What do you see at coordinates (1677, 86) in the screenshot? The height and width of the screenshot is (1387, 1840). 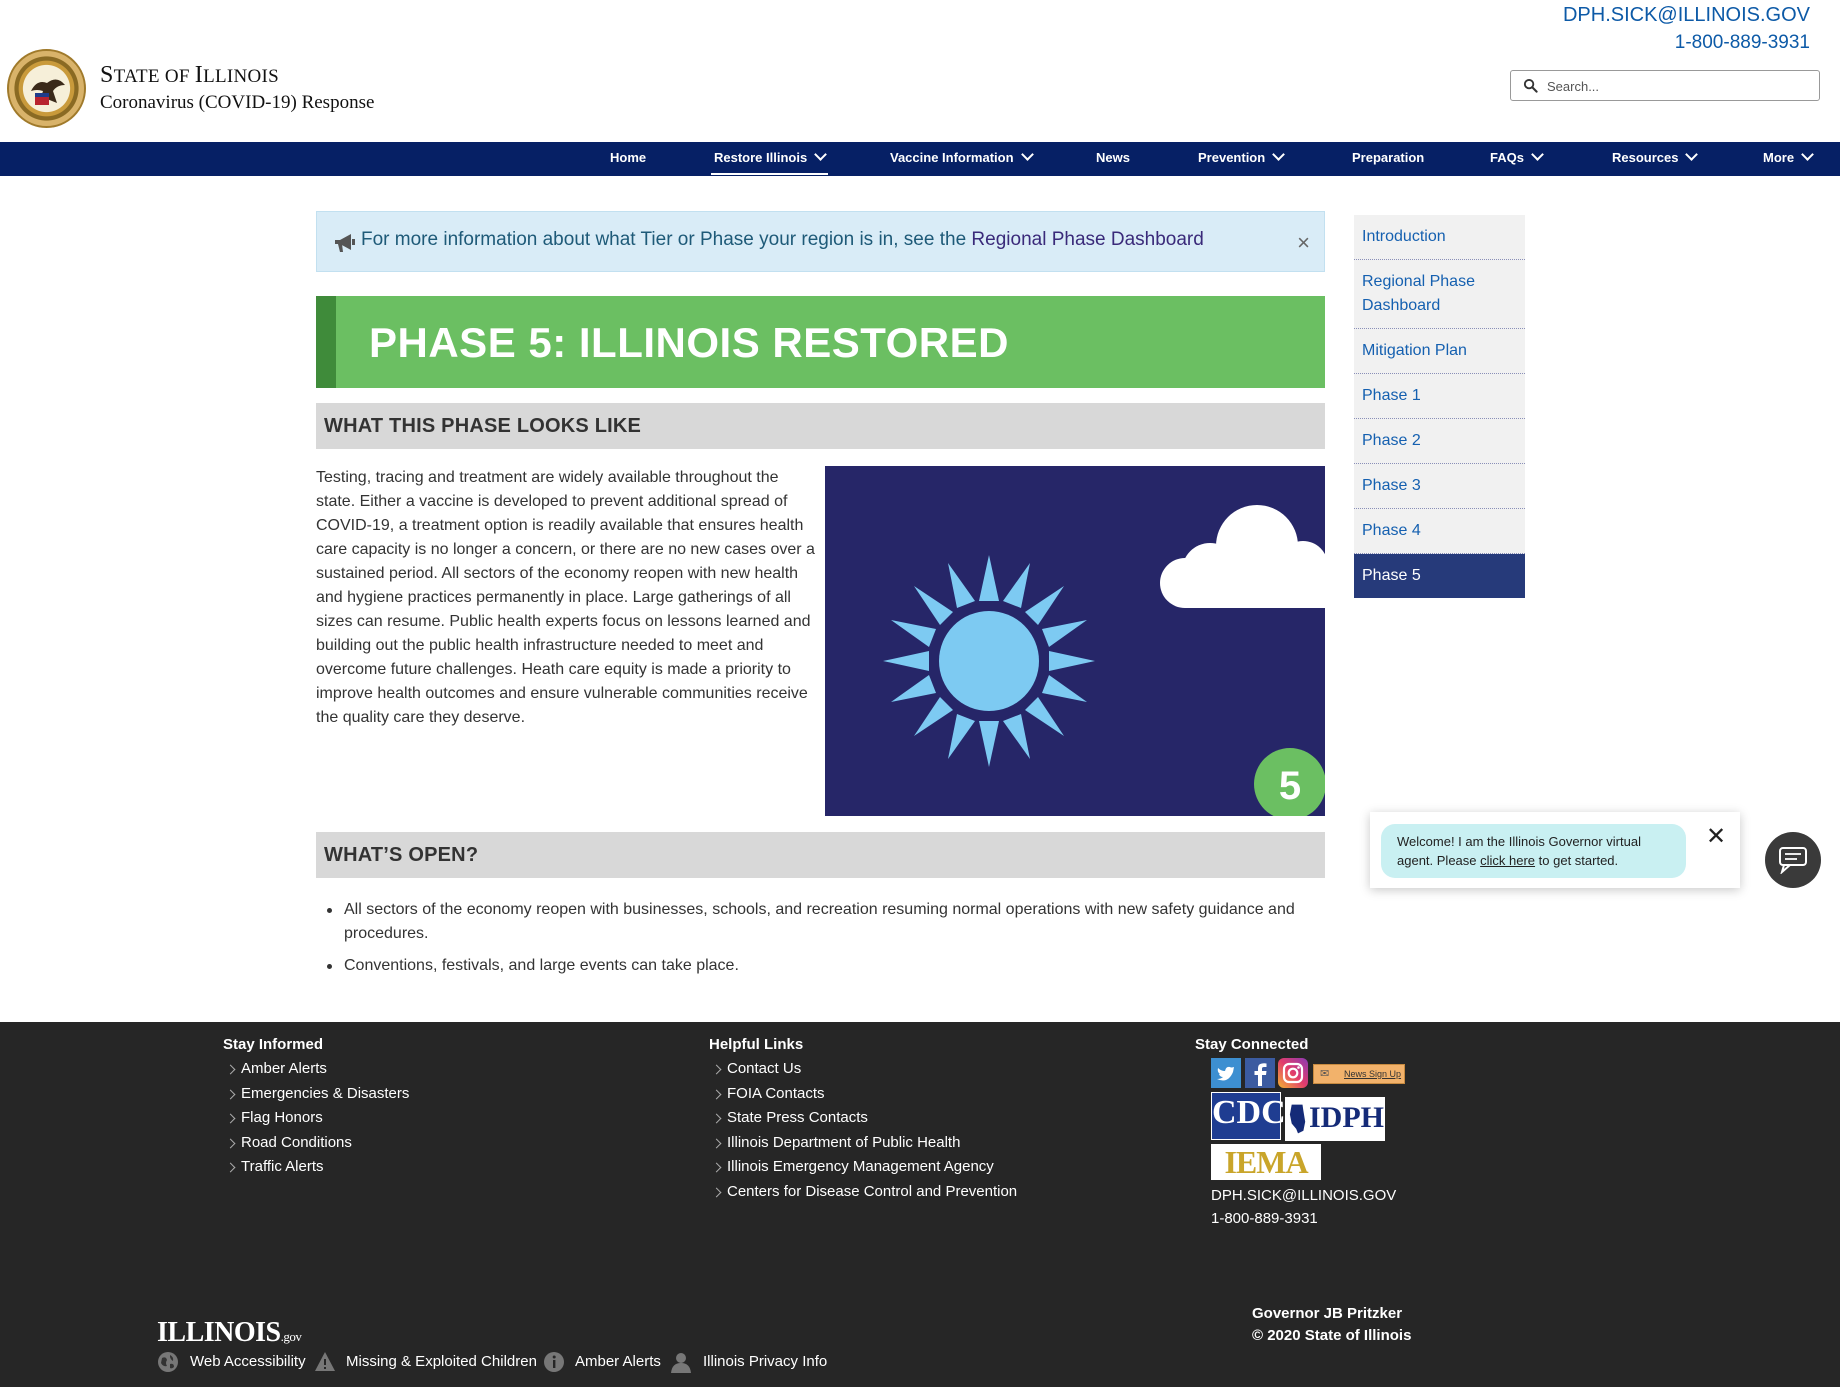 I see `search-input` at bounding box center [1677, 86].